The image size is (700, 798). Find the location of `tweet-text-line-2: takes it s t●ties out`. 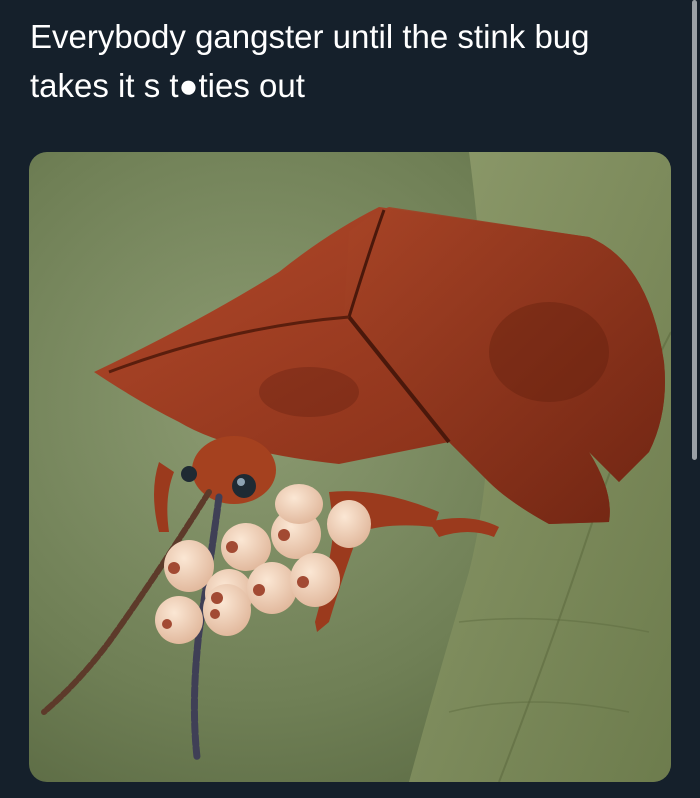

tweet-text-line-2: takes it s t●ties out is located at coordinates (167, 85).